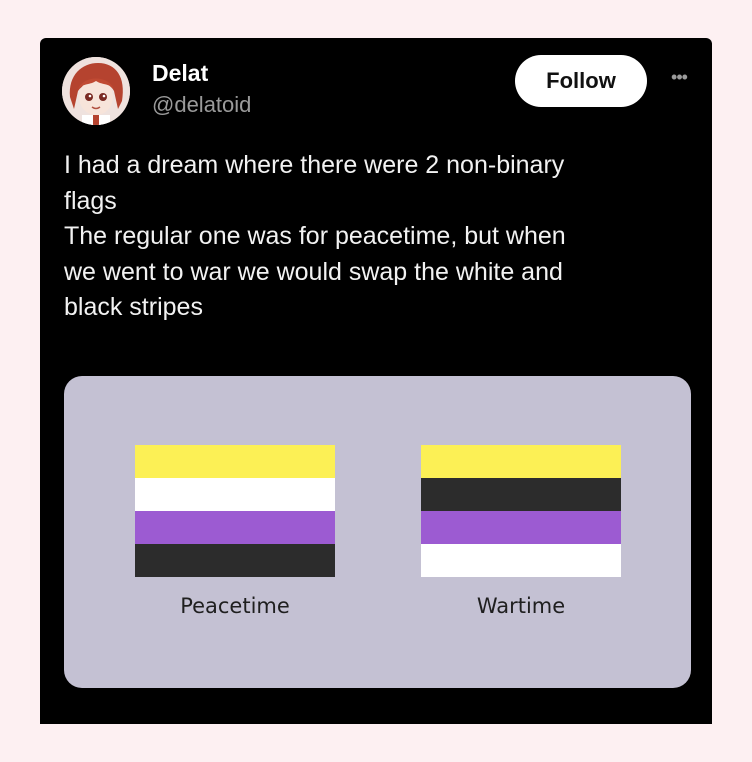  Describe the element at coordinates (679, 78) in the screenshot. I see `more-options-icon: •••` at that location.